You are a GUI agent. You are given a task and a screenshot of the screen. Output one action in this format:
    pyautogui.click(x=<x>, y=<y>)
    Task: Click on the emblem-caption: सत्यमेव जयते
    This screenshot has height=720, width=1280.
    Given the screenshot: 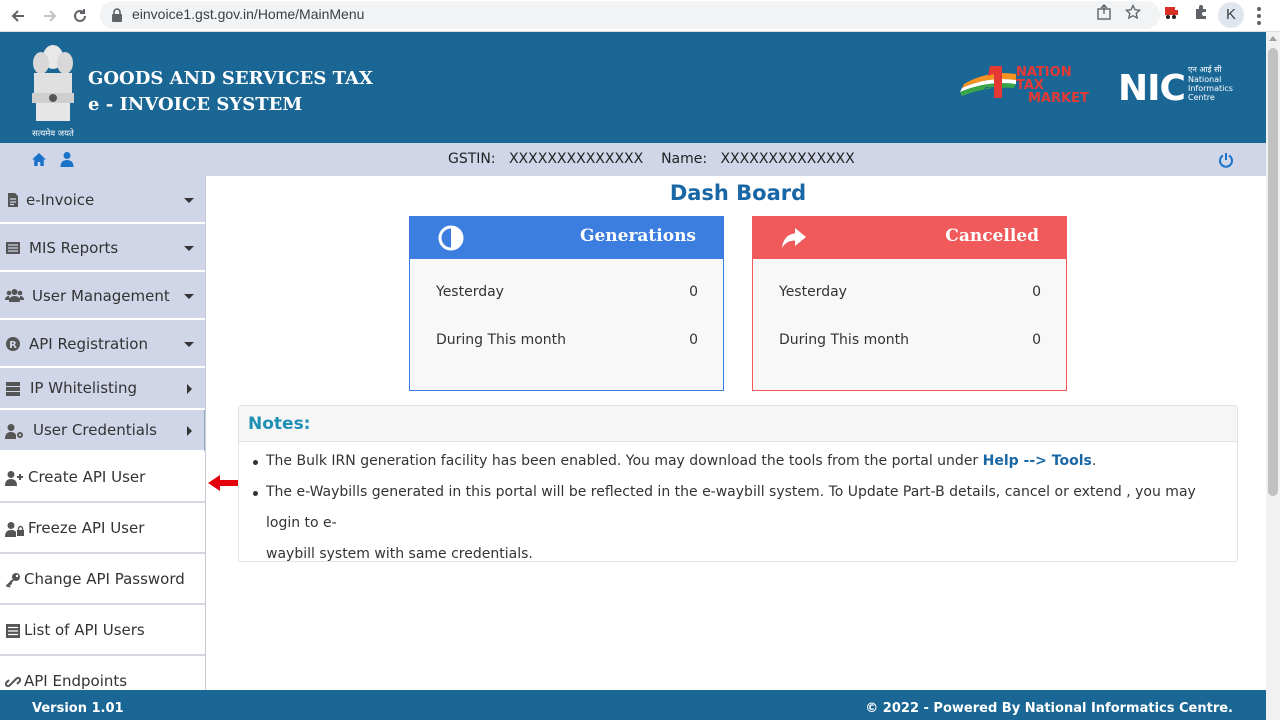 What is the action you would take?
    pyautogui.click(x=53, y=133)
    